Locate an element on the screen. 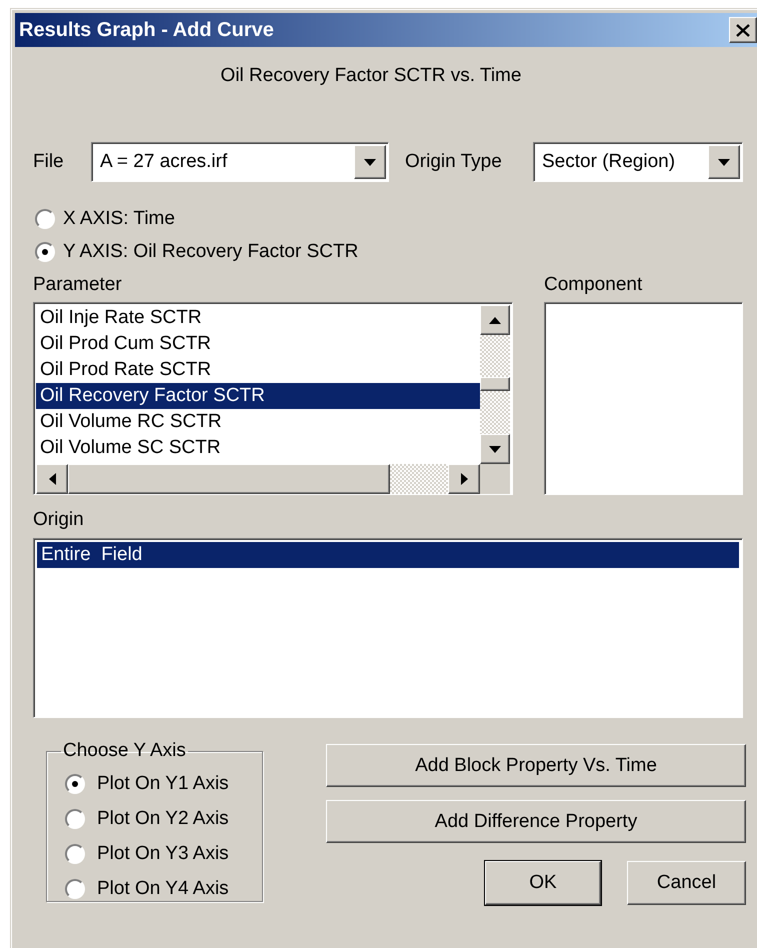  list-item: Oil Recovery Factor SCTR is located at coordinates (258, 396).